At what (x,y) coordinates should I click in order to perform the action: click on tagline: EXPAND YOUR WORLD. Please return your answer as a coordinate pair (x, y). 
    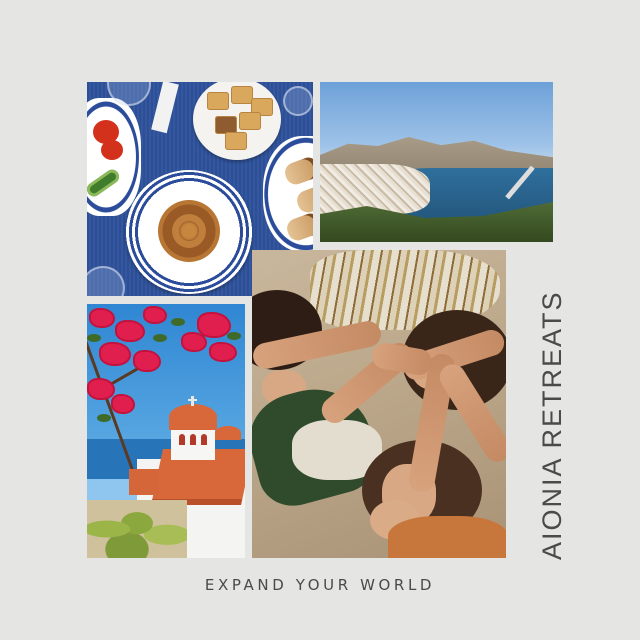
    Looking at the image, I should click on (320, 585).